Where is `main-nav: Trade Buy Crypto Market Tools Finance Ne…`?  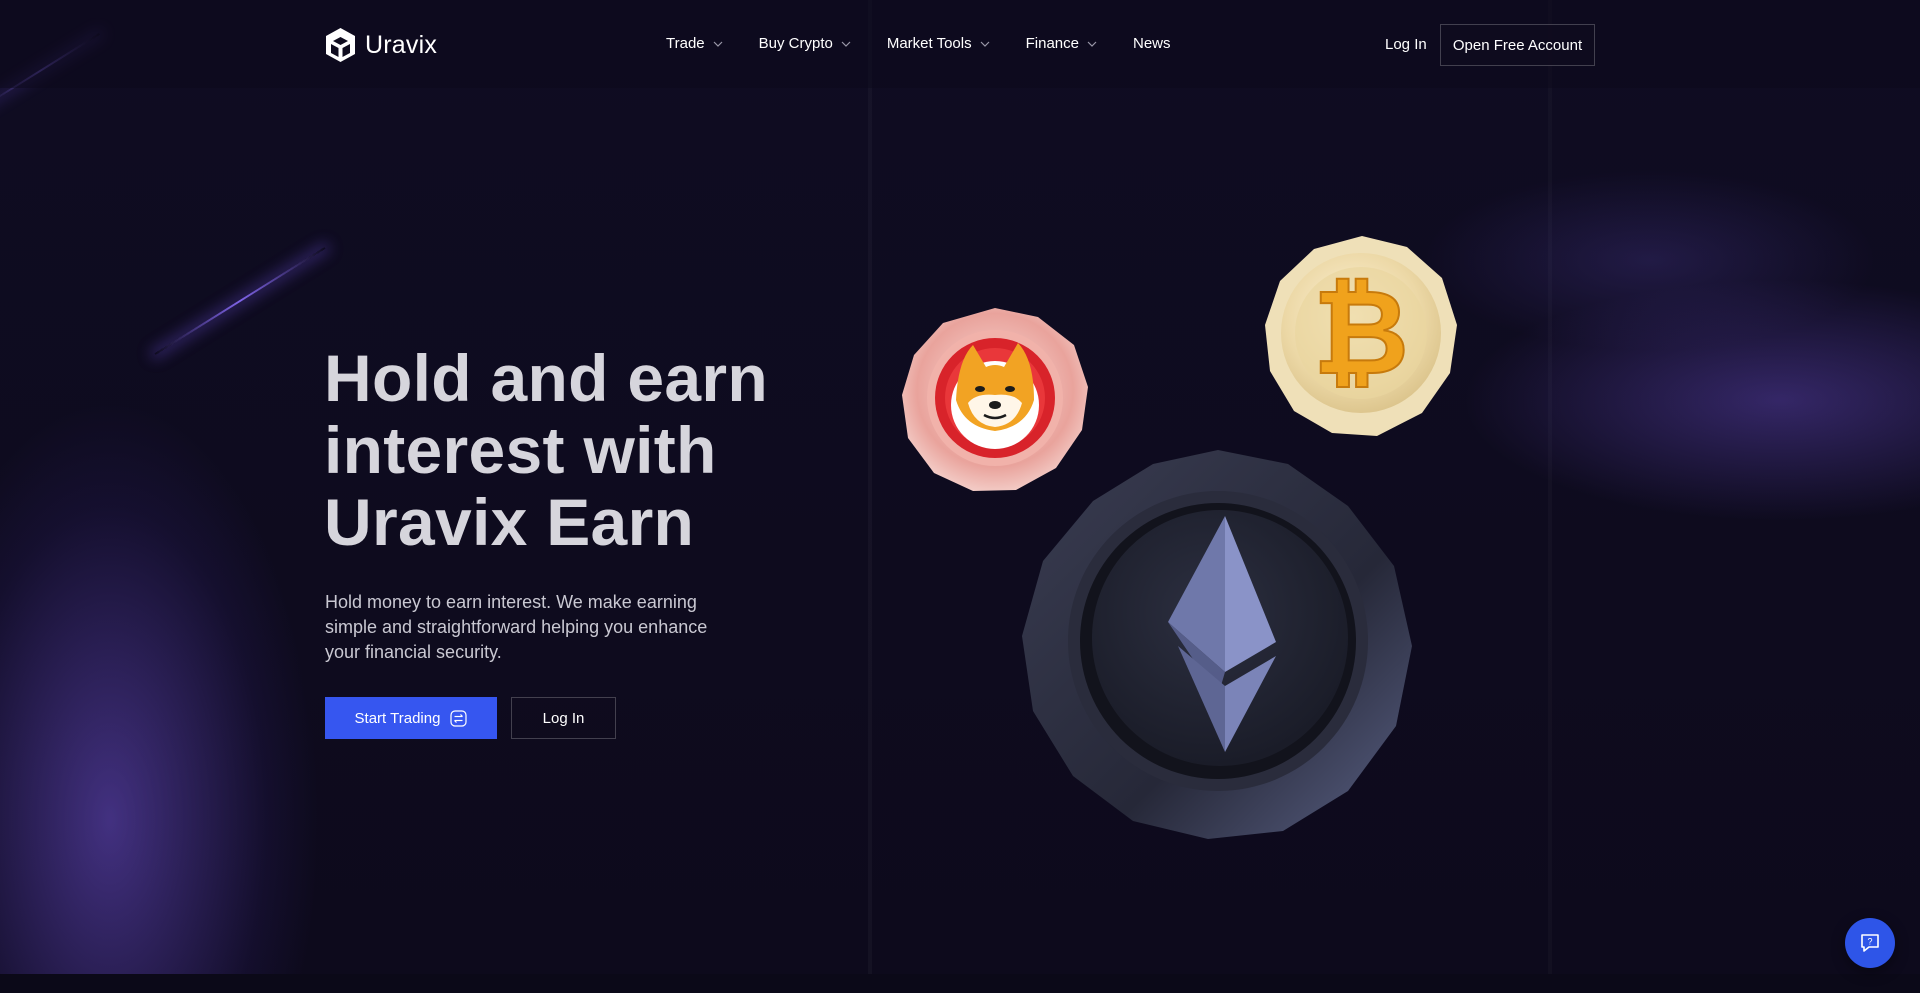 main-nav: Trade Buy Crypto Market Tools Finance Ne… is located at coordinates (936, 43).